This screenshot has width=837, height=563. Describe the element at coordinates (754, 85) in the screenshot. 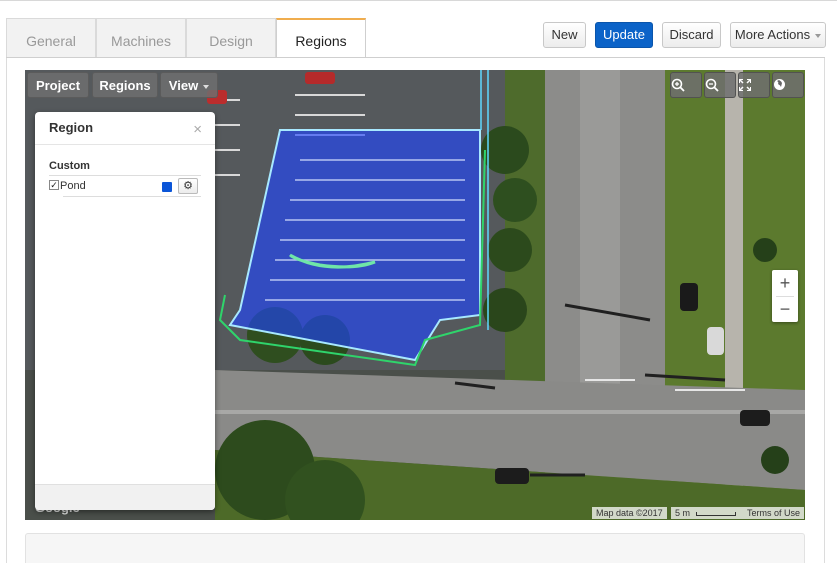

I see `fullscreen-icon` at that location.